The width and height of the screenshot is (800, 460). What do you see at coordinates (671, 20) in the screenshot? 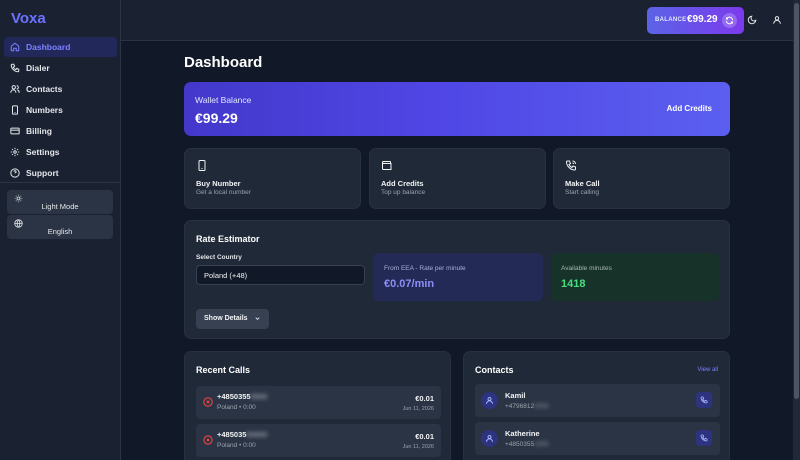
I see `balance-label: BALANCE` at bounding box center [671, 20].